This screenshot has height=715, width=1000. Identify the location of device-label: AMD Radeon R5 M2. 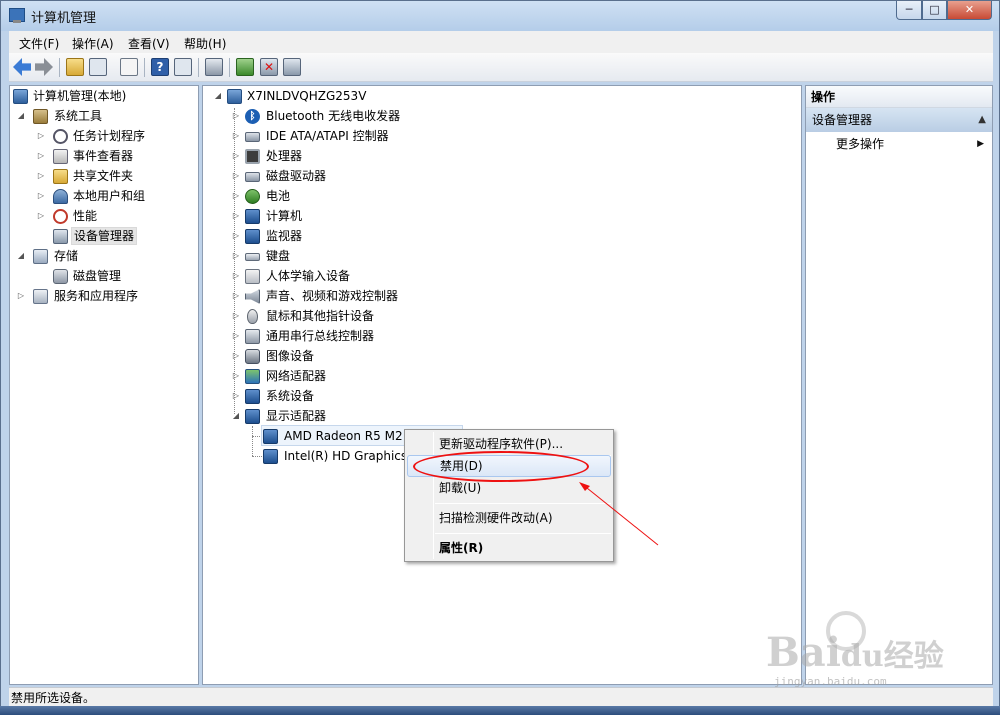
(343, 436).